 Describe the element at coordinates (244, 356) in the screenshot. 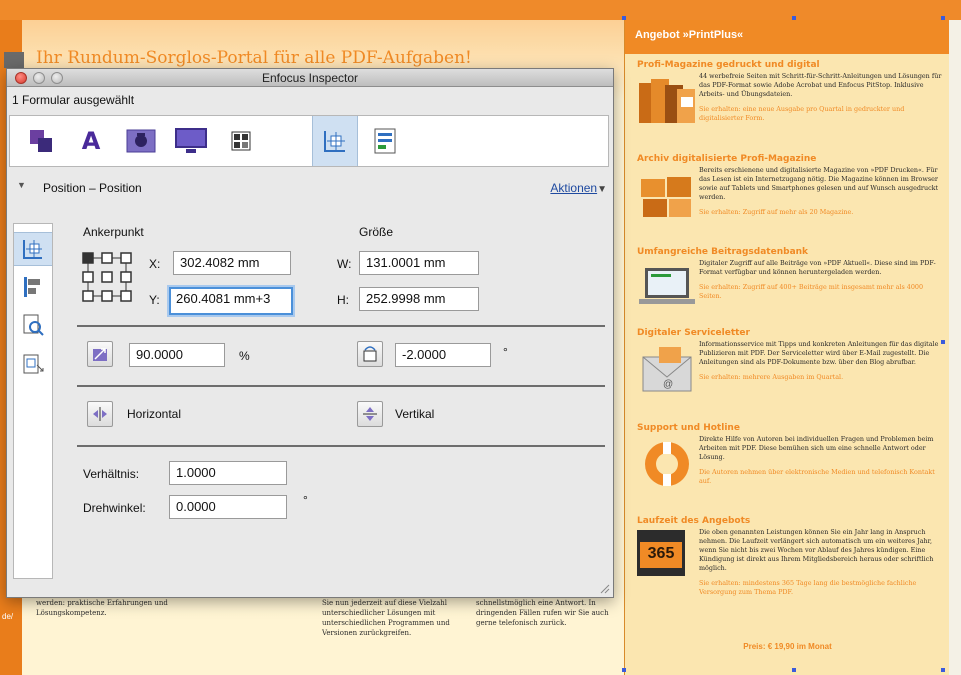

I see `scale-unit: %` at that location.